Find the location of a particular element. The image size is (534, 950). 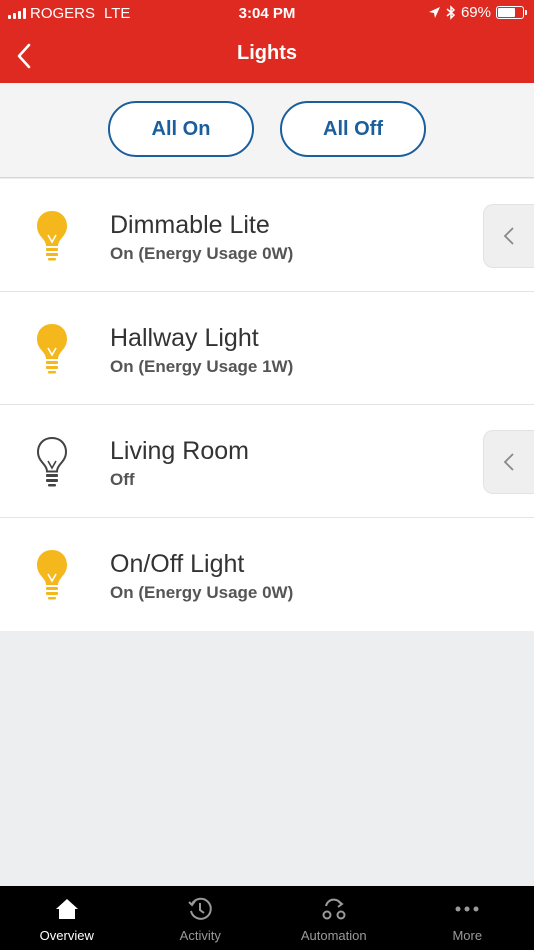

bulk-action-bar: All On All Off is located at coordinates (267, 130).